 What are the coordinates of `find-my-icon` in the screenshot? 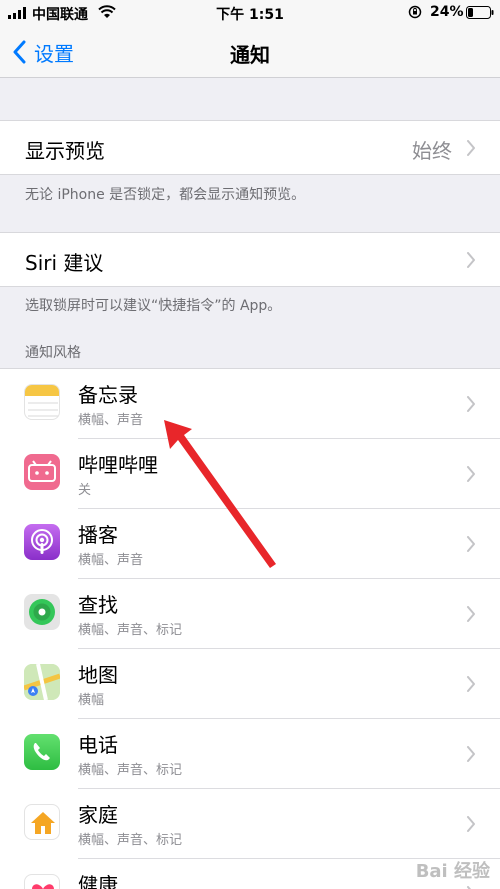 It's located at (42, 612).